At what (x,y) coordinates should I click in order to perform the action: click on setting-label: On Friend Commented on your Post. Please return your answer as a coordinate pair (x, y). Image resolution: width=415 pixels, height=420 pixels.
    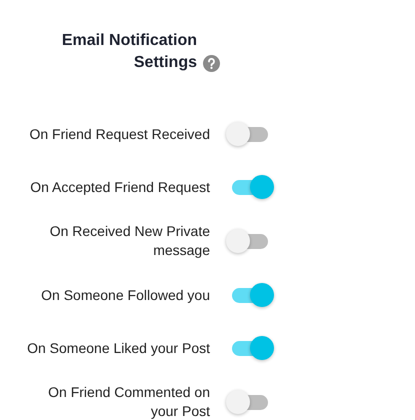
    Looking at the image, I should click on (128, 401).